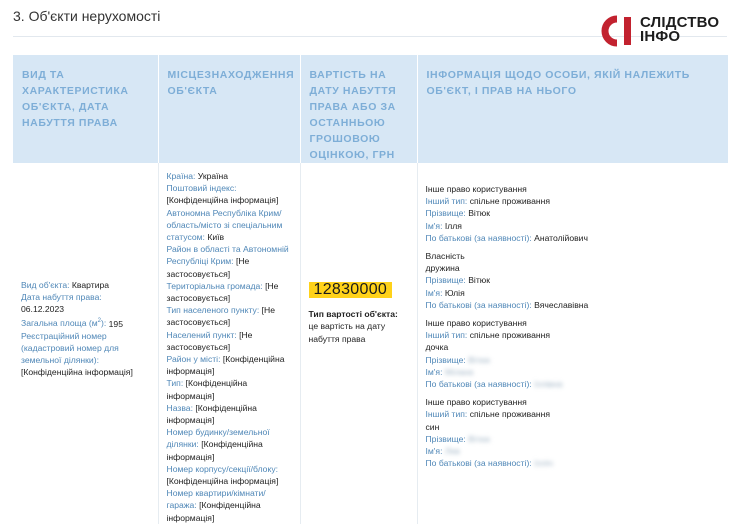 The width and height of the screenshot is (740, 524). I want to click on owner1-other-type-value: спільне проживання, so click(510, 201).